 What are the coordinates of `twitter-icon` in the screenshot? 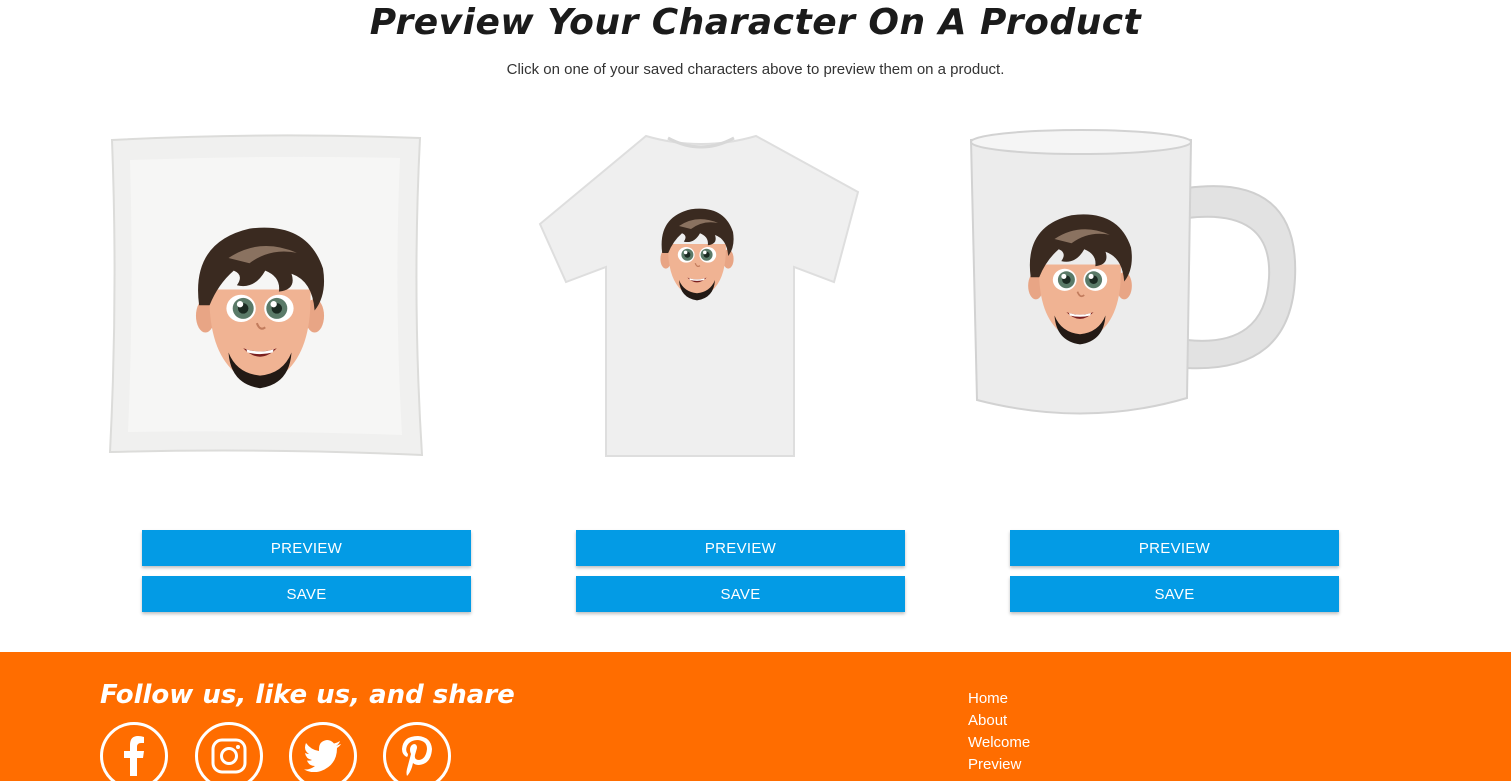 It's located at (323, 751).